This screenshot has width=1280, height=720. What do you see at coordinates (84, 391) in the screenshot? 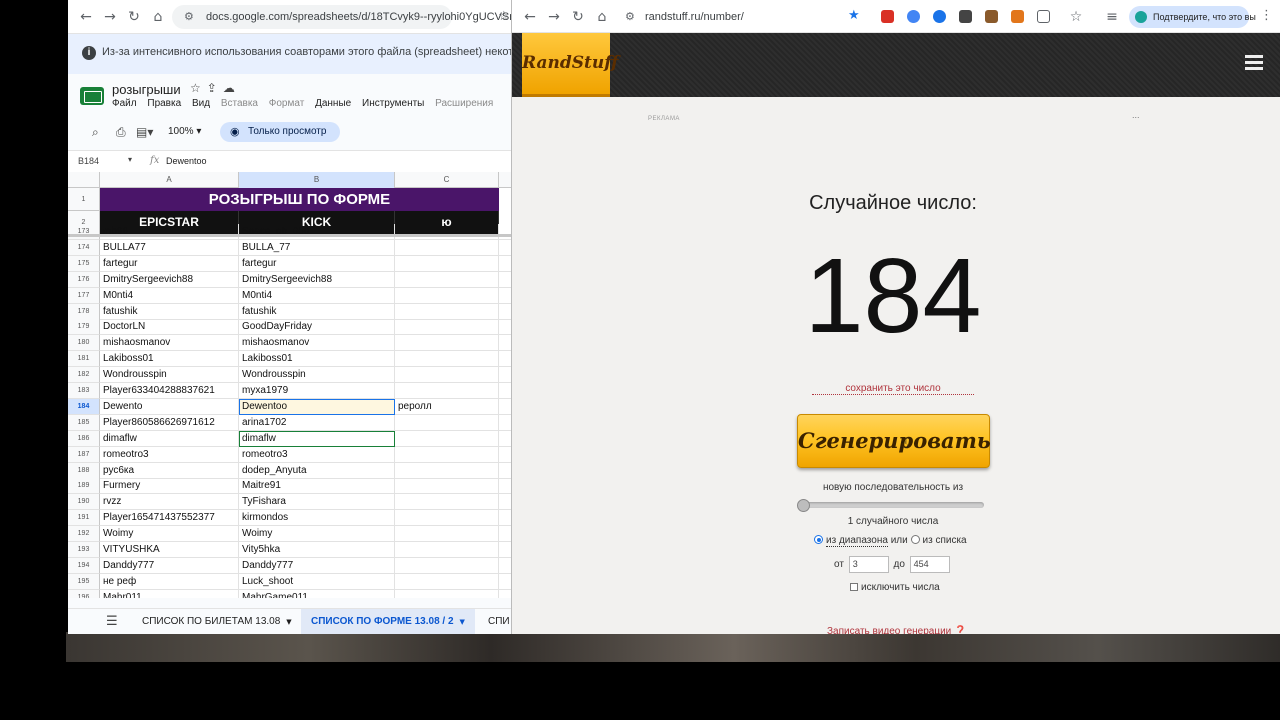
I see `row-number: 183` at bounding box center [84, 391].